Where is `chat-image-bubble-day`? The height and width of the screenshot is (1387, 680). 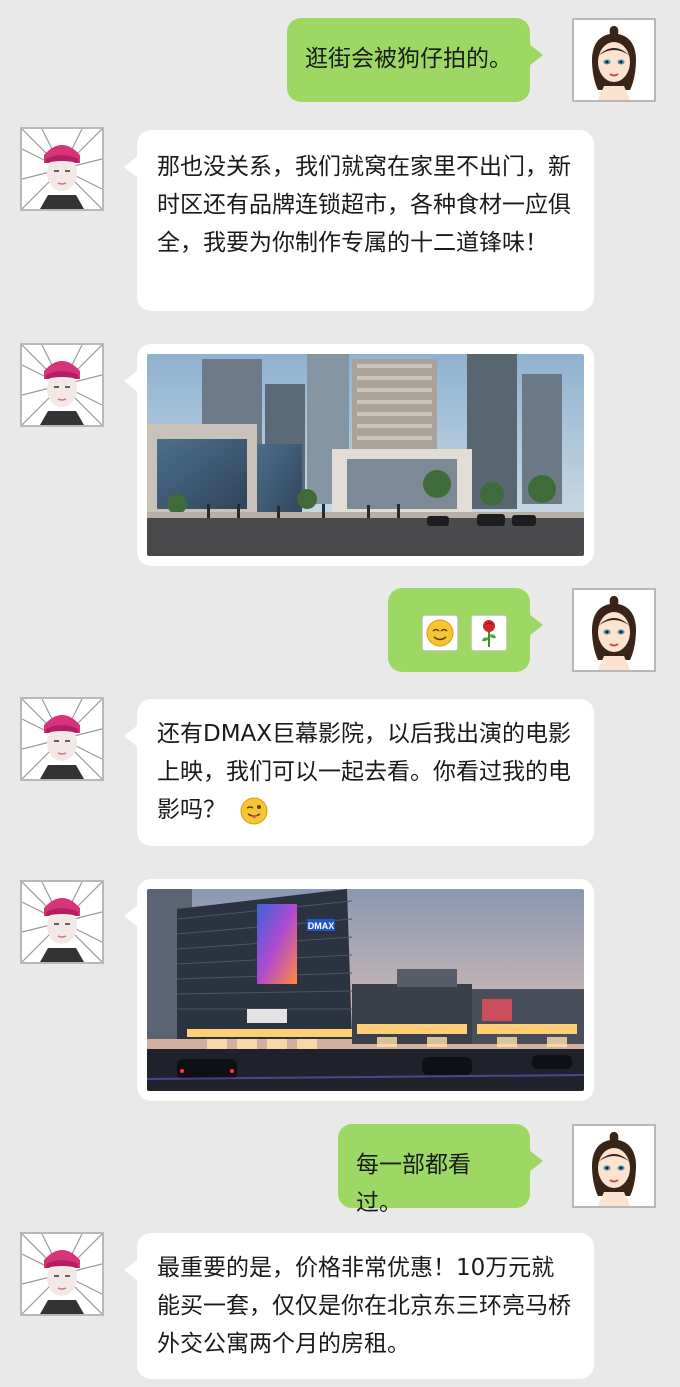
chat-image-bubble-day is located at coordinates (359, 455).